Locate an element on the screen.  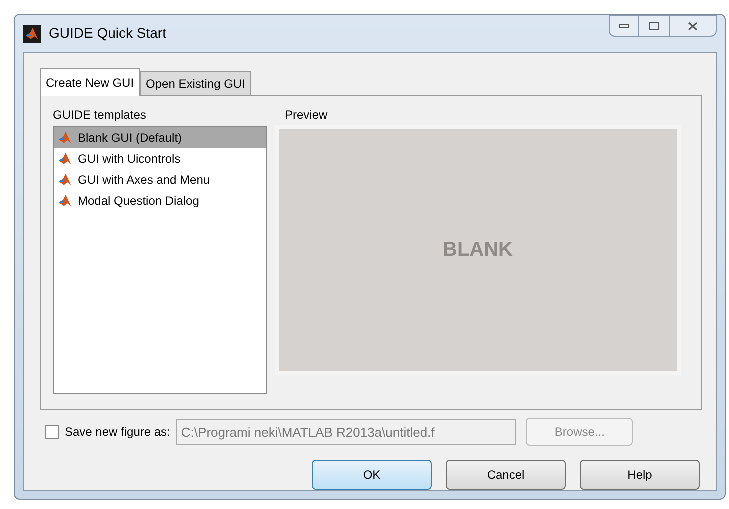
template-list-item: Modal Question Dialog is located at coordinates (160, 200).